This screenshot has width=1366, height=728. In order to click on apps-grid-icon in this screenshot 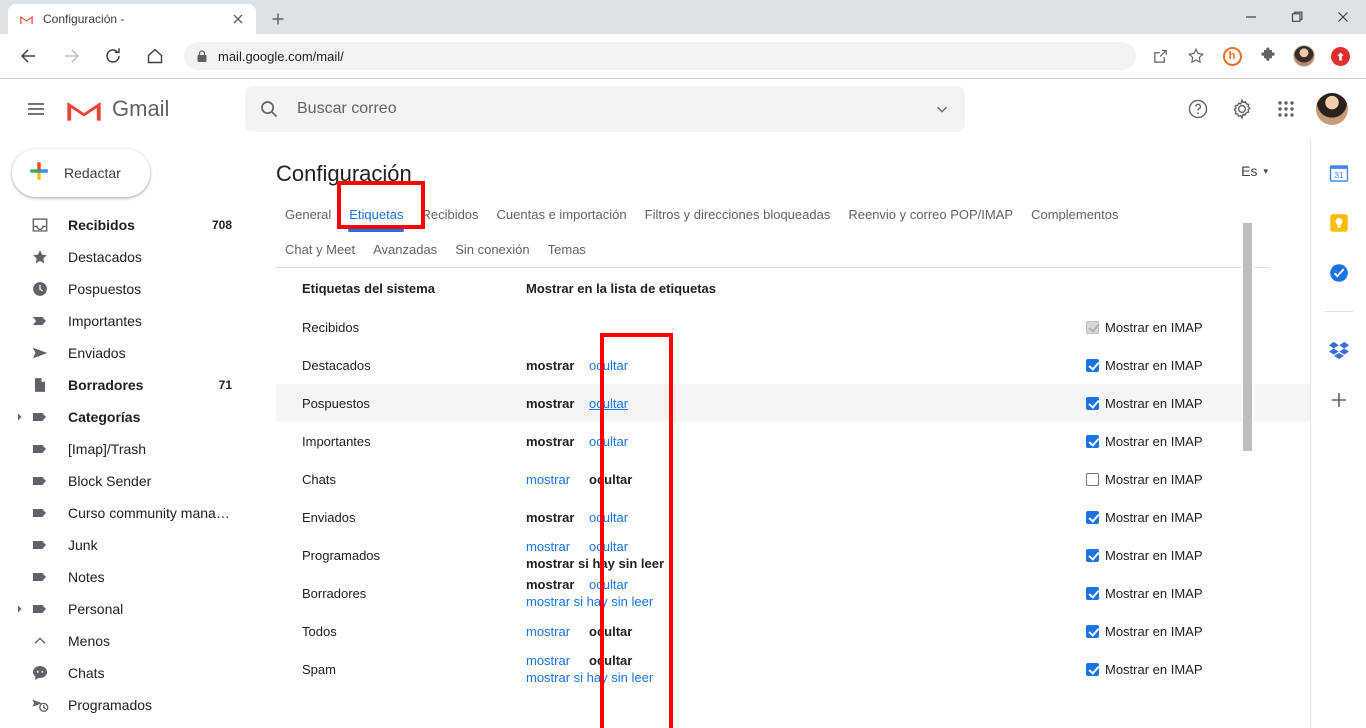, I will do `click(1286, 109)`.